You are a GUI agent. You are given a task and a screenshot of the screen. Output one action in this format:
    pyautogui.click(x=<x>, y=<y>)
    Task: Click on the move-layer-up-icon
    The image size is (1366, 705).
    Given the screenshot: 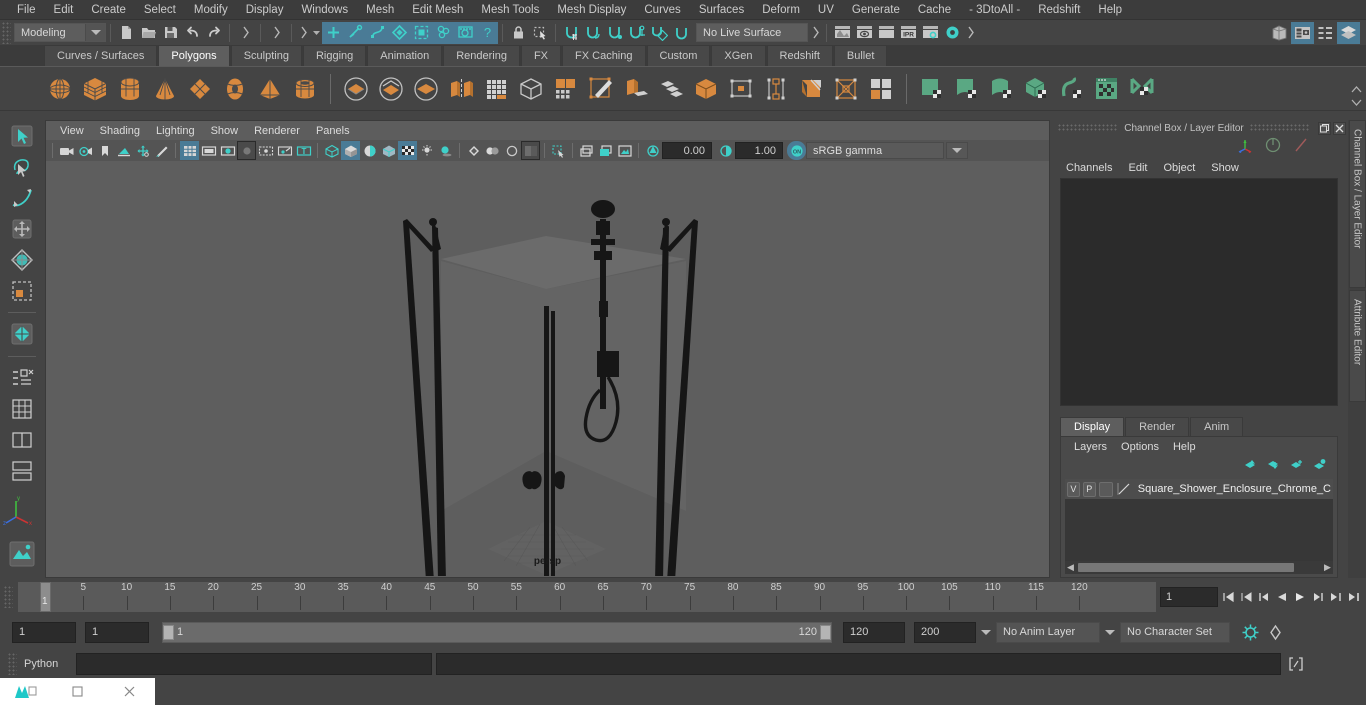 What is the action you would take?
    pyautogui.click(x=1250, y=467)
    